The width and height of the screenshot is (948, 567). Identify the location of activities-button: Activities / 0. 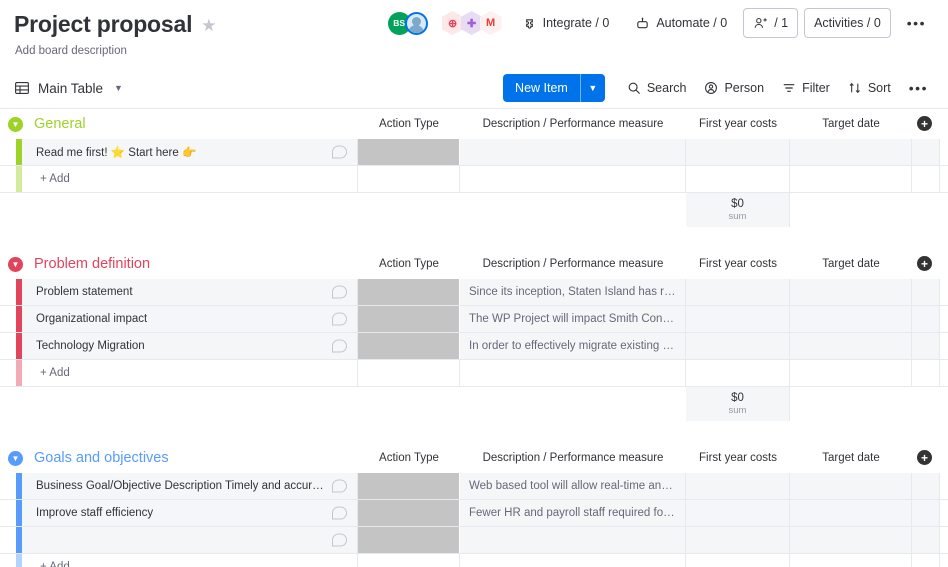
(847, 23).